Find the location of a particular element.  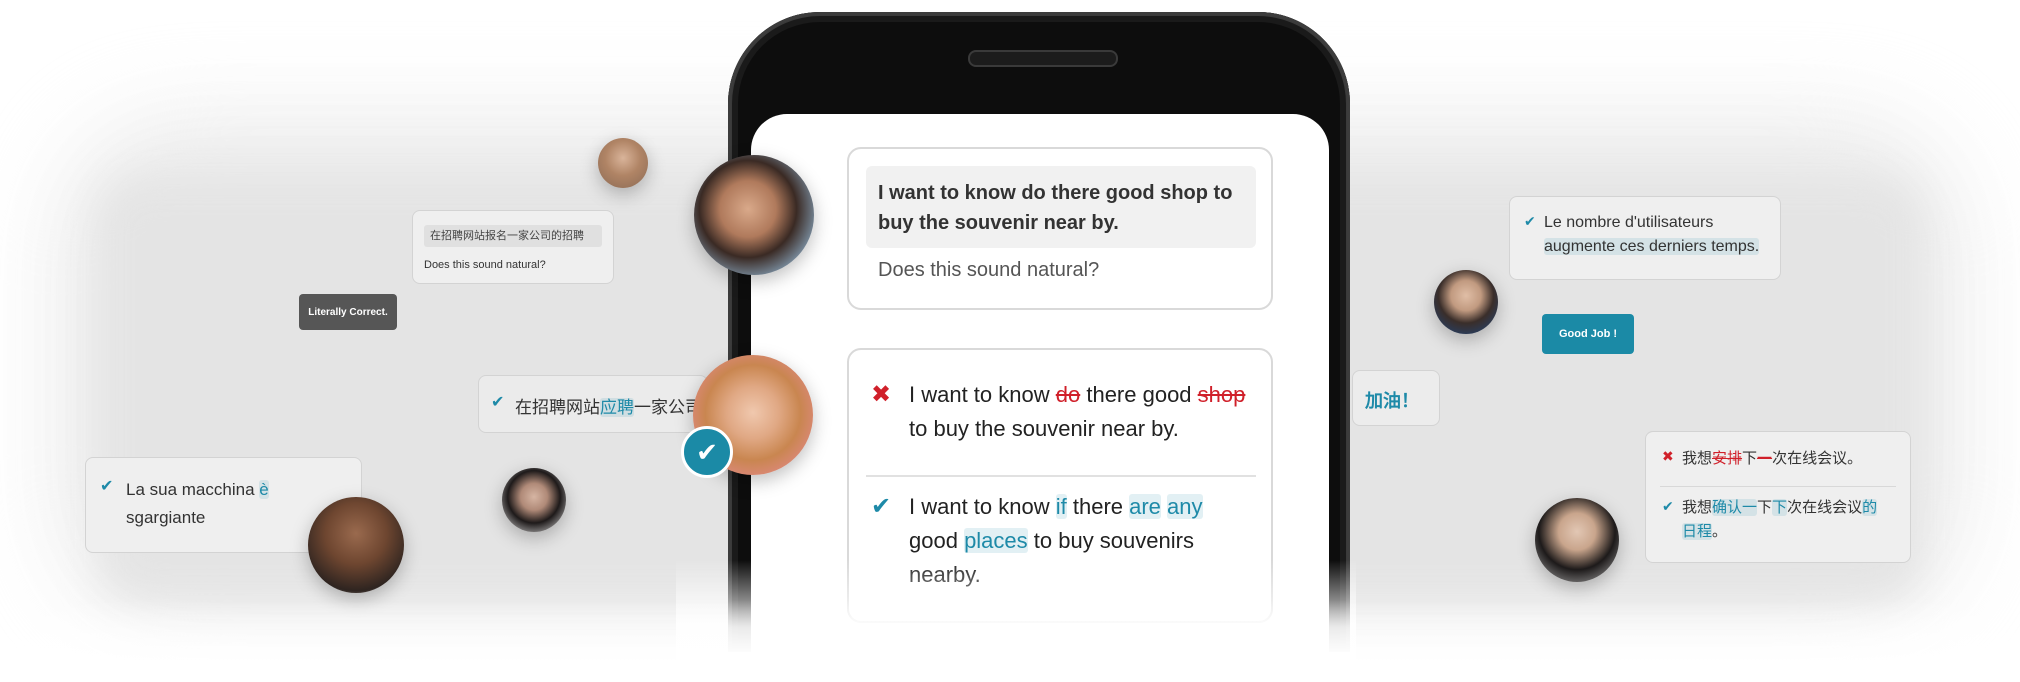

wrong-p2: there good is located at coordinates (1139, 394).